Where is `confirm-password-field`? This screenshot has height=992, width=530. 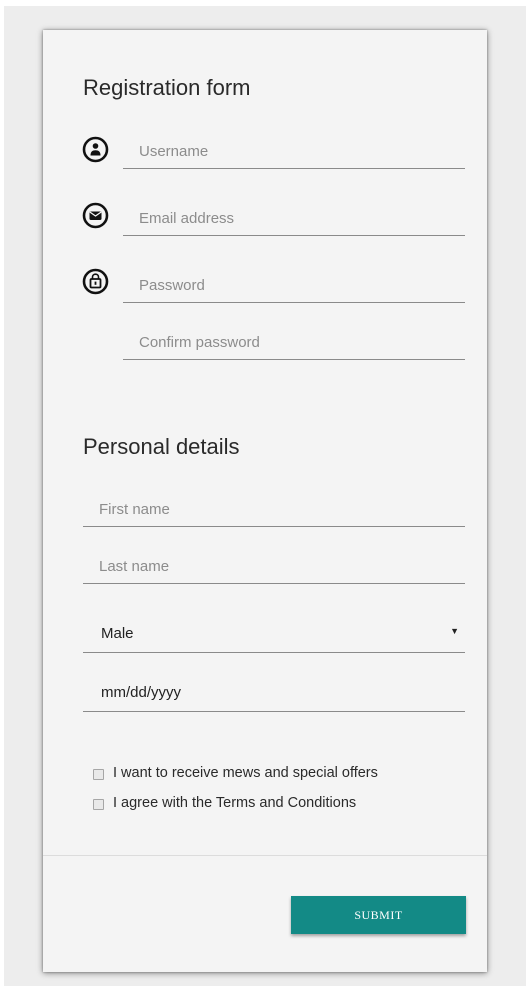 confirm-password-field is located at coordinates (294, 342).